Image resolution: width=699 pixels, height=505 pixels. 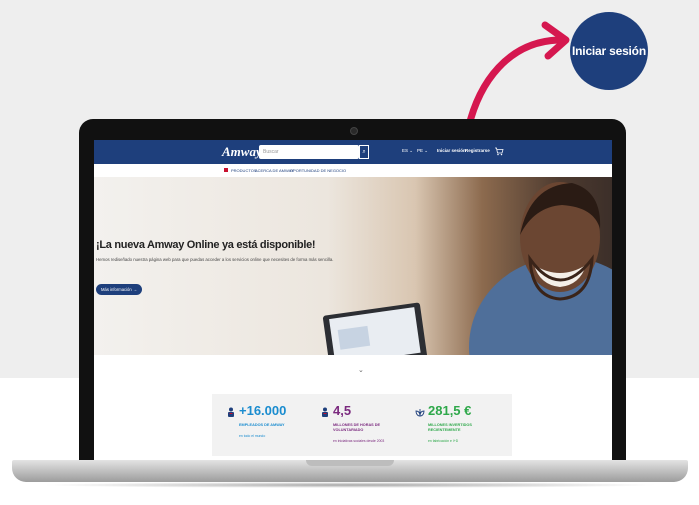 What do you see at coordinates (325, 412) in the screenshot?
I see `hands-icon` at bounding box center [325, 412].